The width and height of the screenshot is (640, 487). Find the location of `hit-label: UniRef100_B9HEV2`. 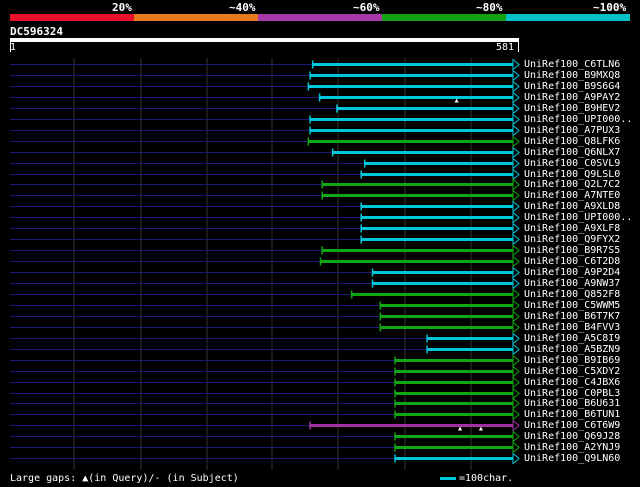

hit-label: UniRef100_B9HEV2 is located at coordinates (572, 108).